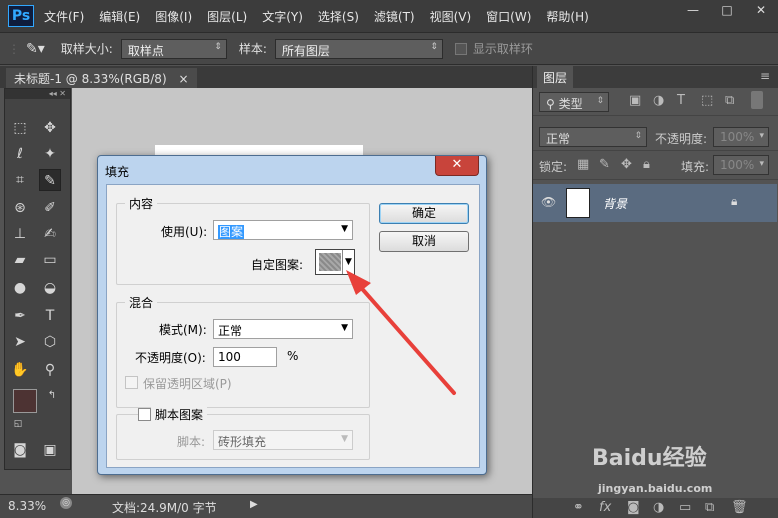 The image size is (778, 518). Describe the element at coordinates (358, 282) in the screenshot. I see `annotation-arrow-head` at that location.